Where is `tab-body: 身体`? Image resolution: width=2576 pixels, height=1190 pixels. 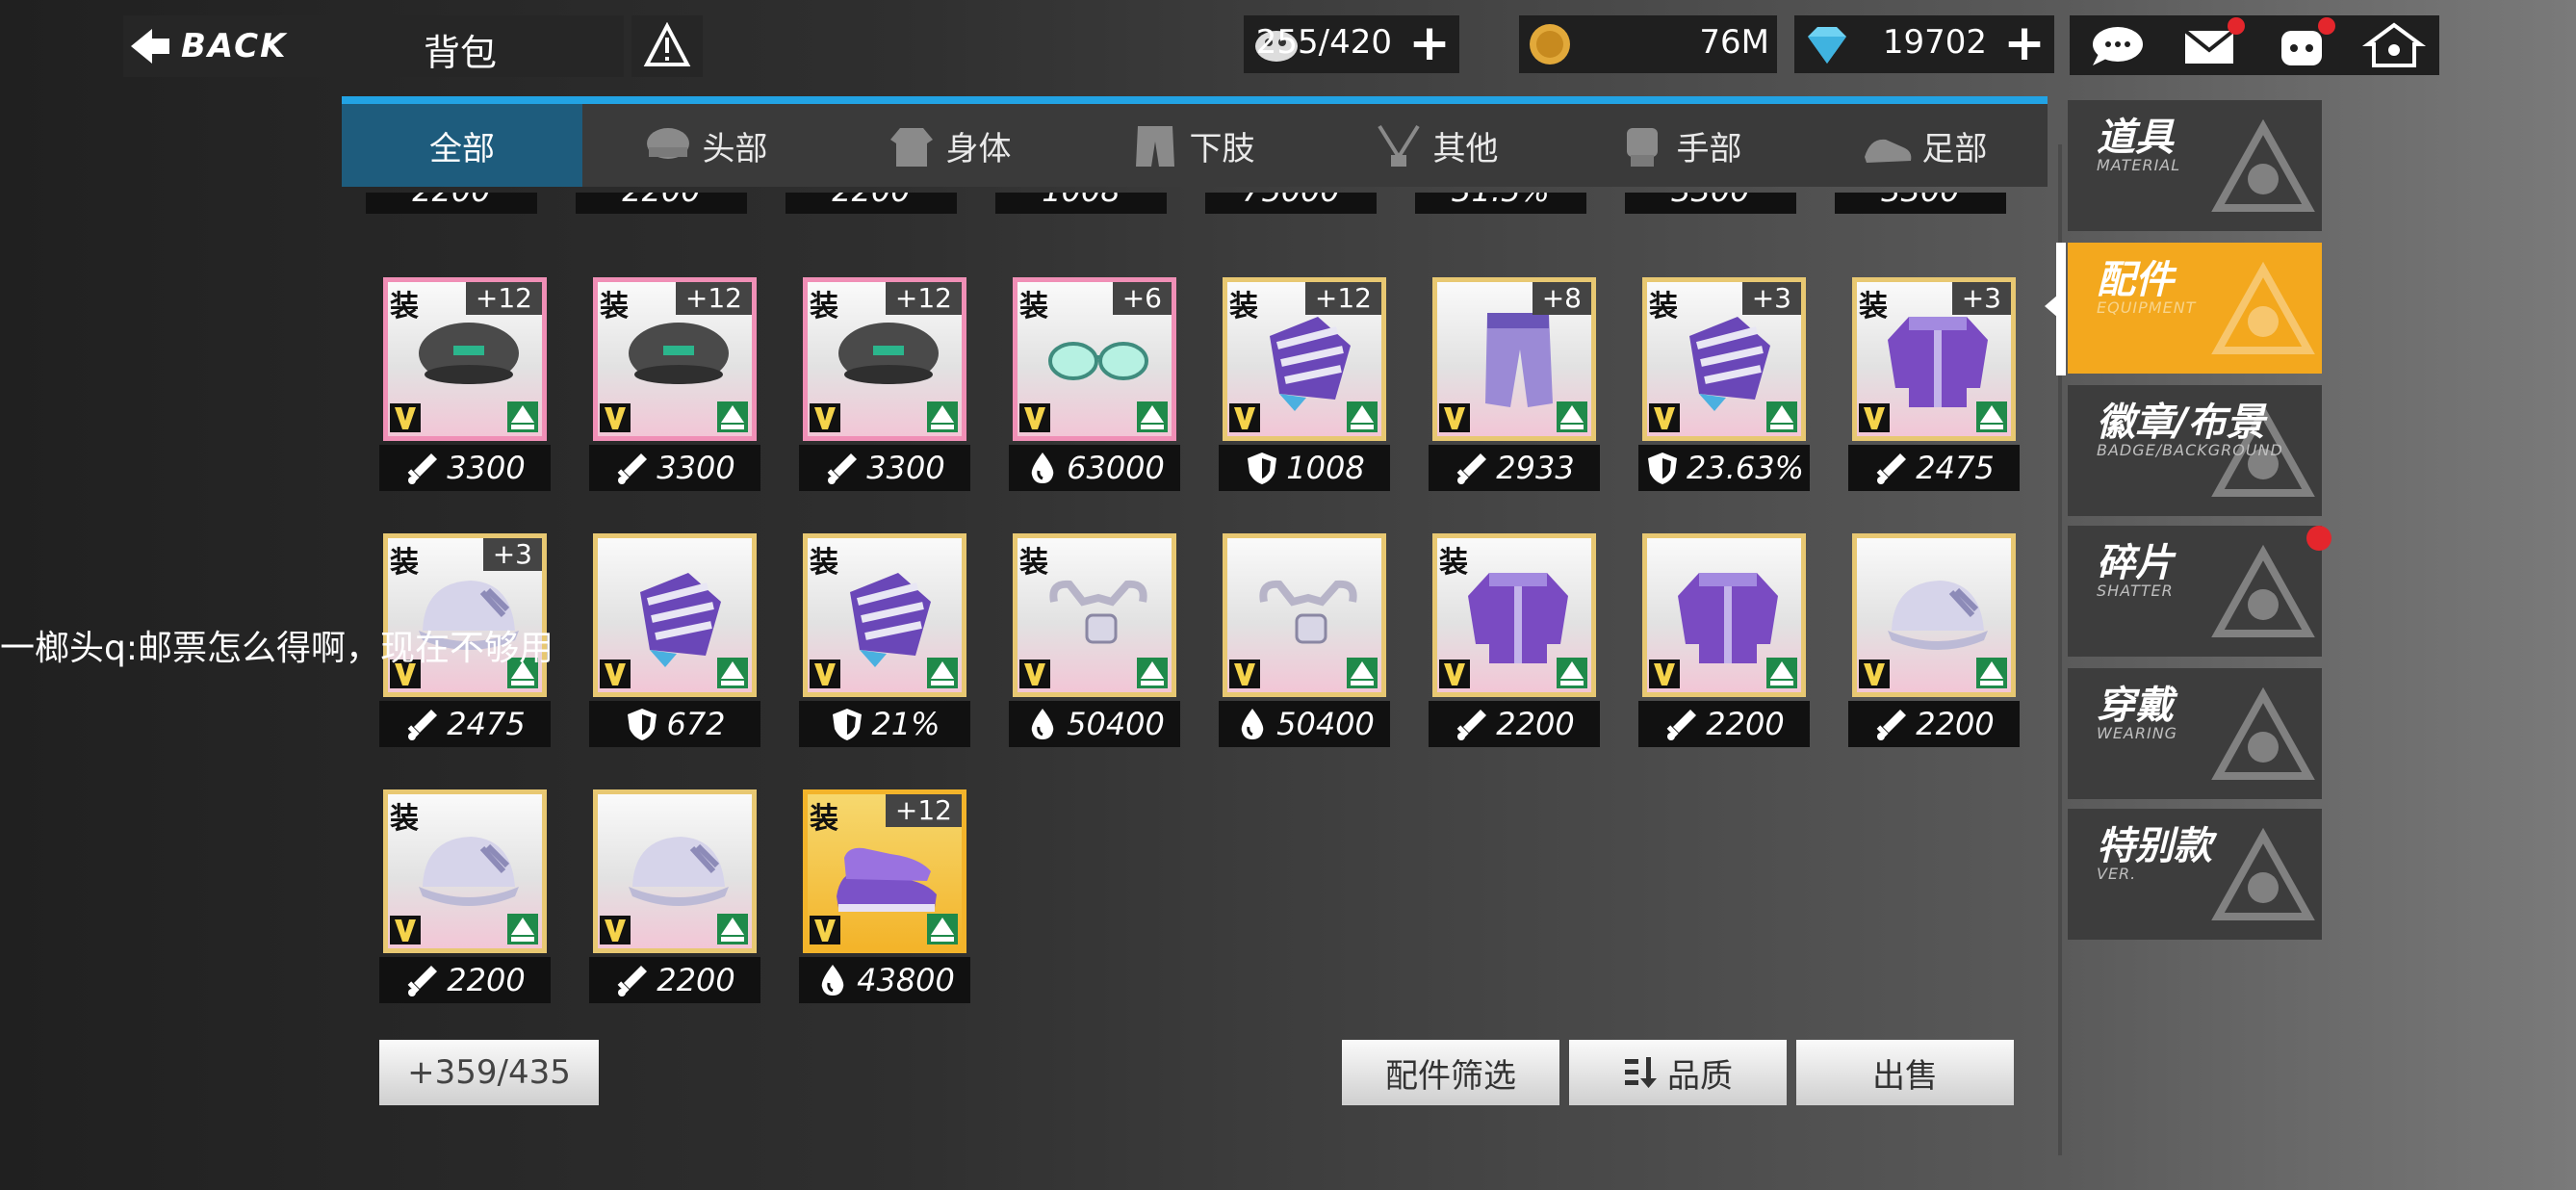 tab-body: 身体 is located at coordinates (948, 146).